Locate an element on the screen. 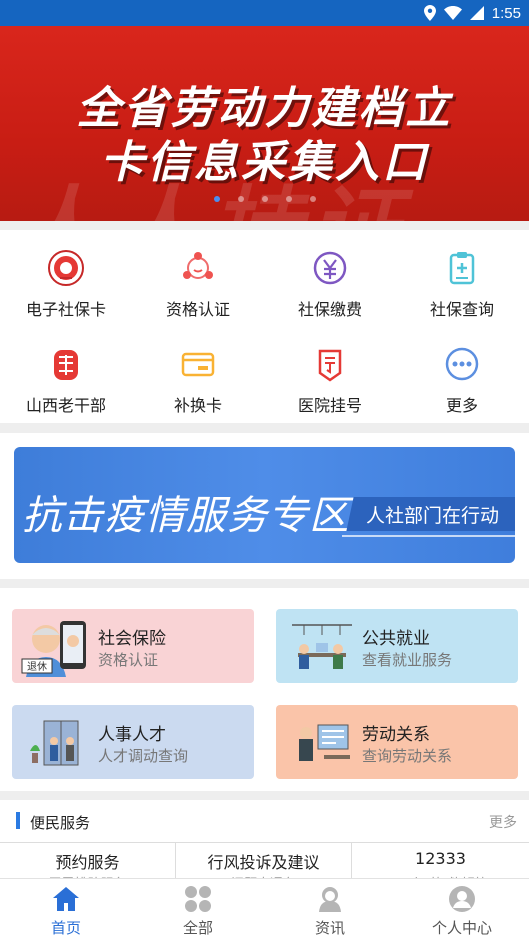 Image resolution: width=529 pixels, height=941 pixels. card-title: 劳动关系 is located at coordinates (396, 735).